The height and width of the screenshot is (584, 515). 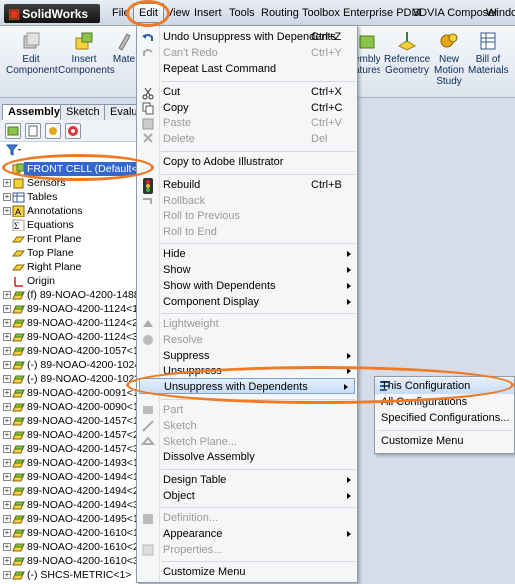 What do you see at coordinates (148, 13) in the screenshot?
I see `menu-edit: Edit` at bounding box center [148, 13].